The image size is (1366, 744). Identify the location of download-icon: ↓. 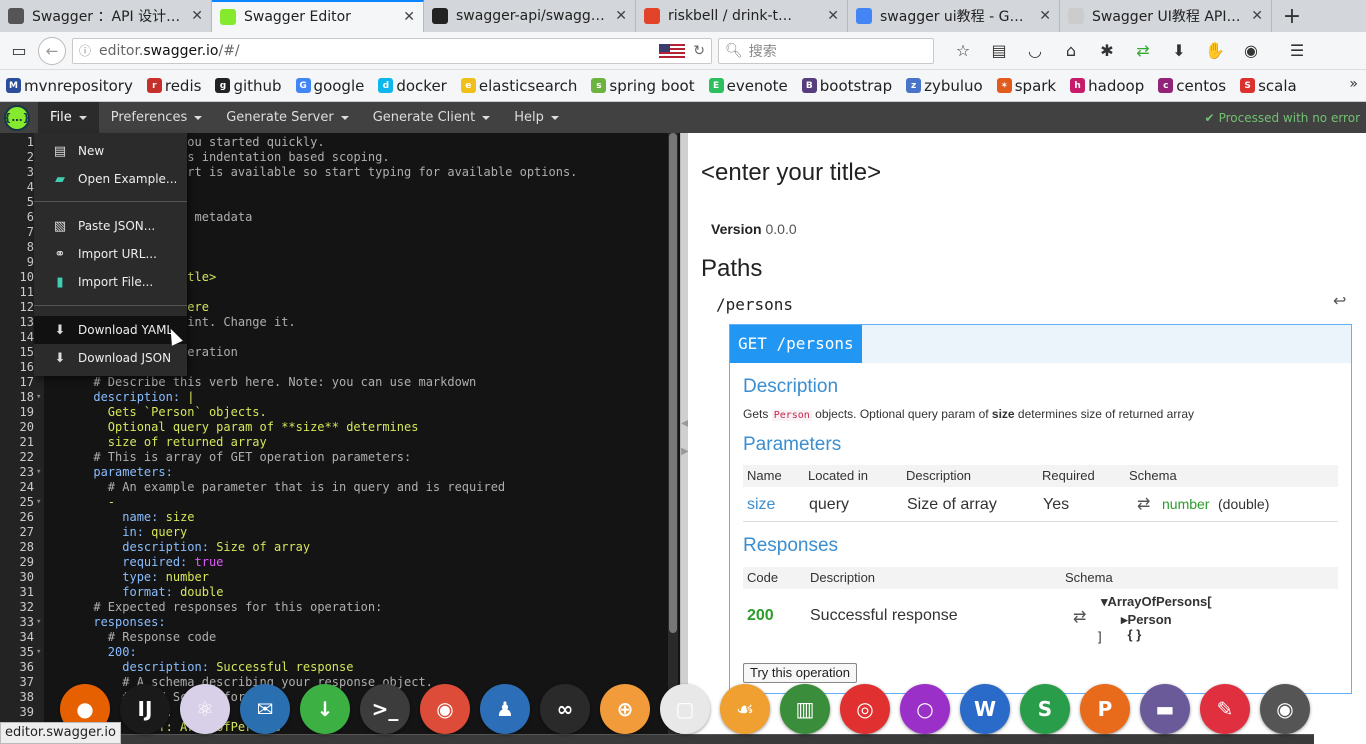
(325, 709).